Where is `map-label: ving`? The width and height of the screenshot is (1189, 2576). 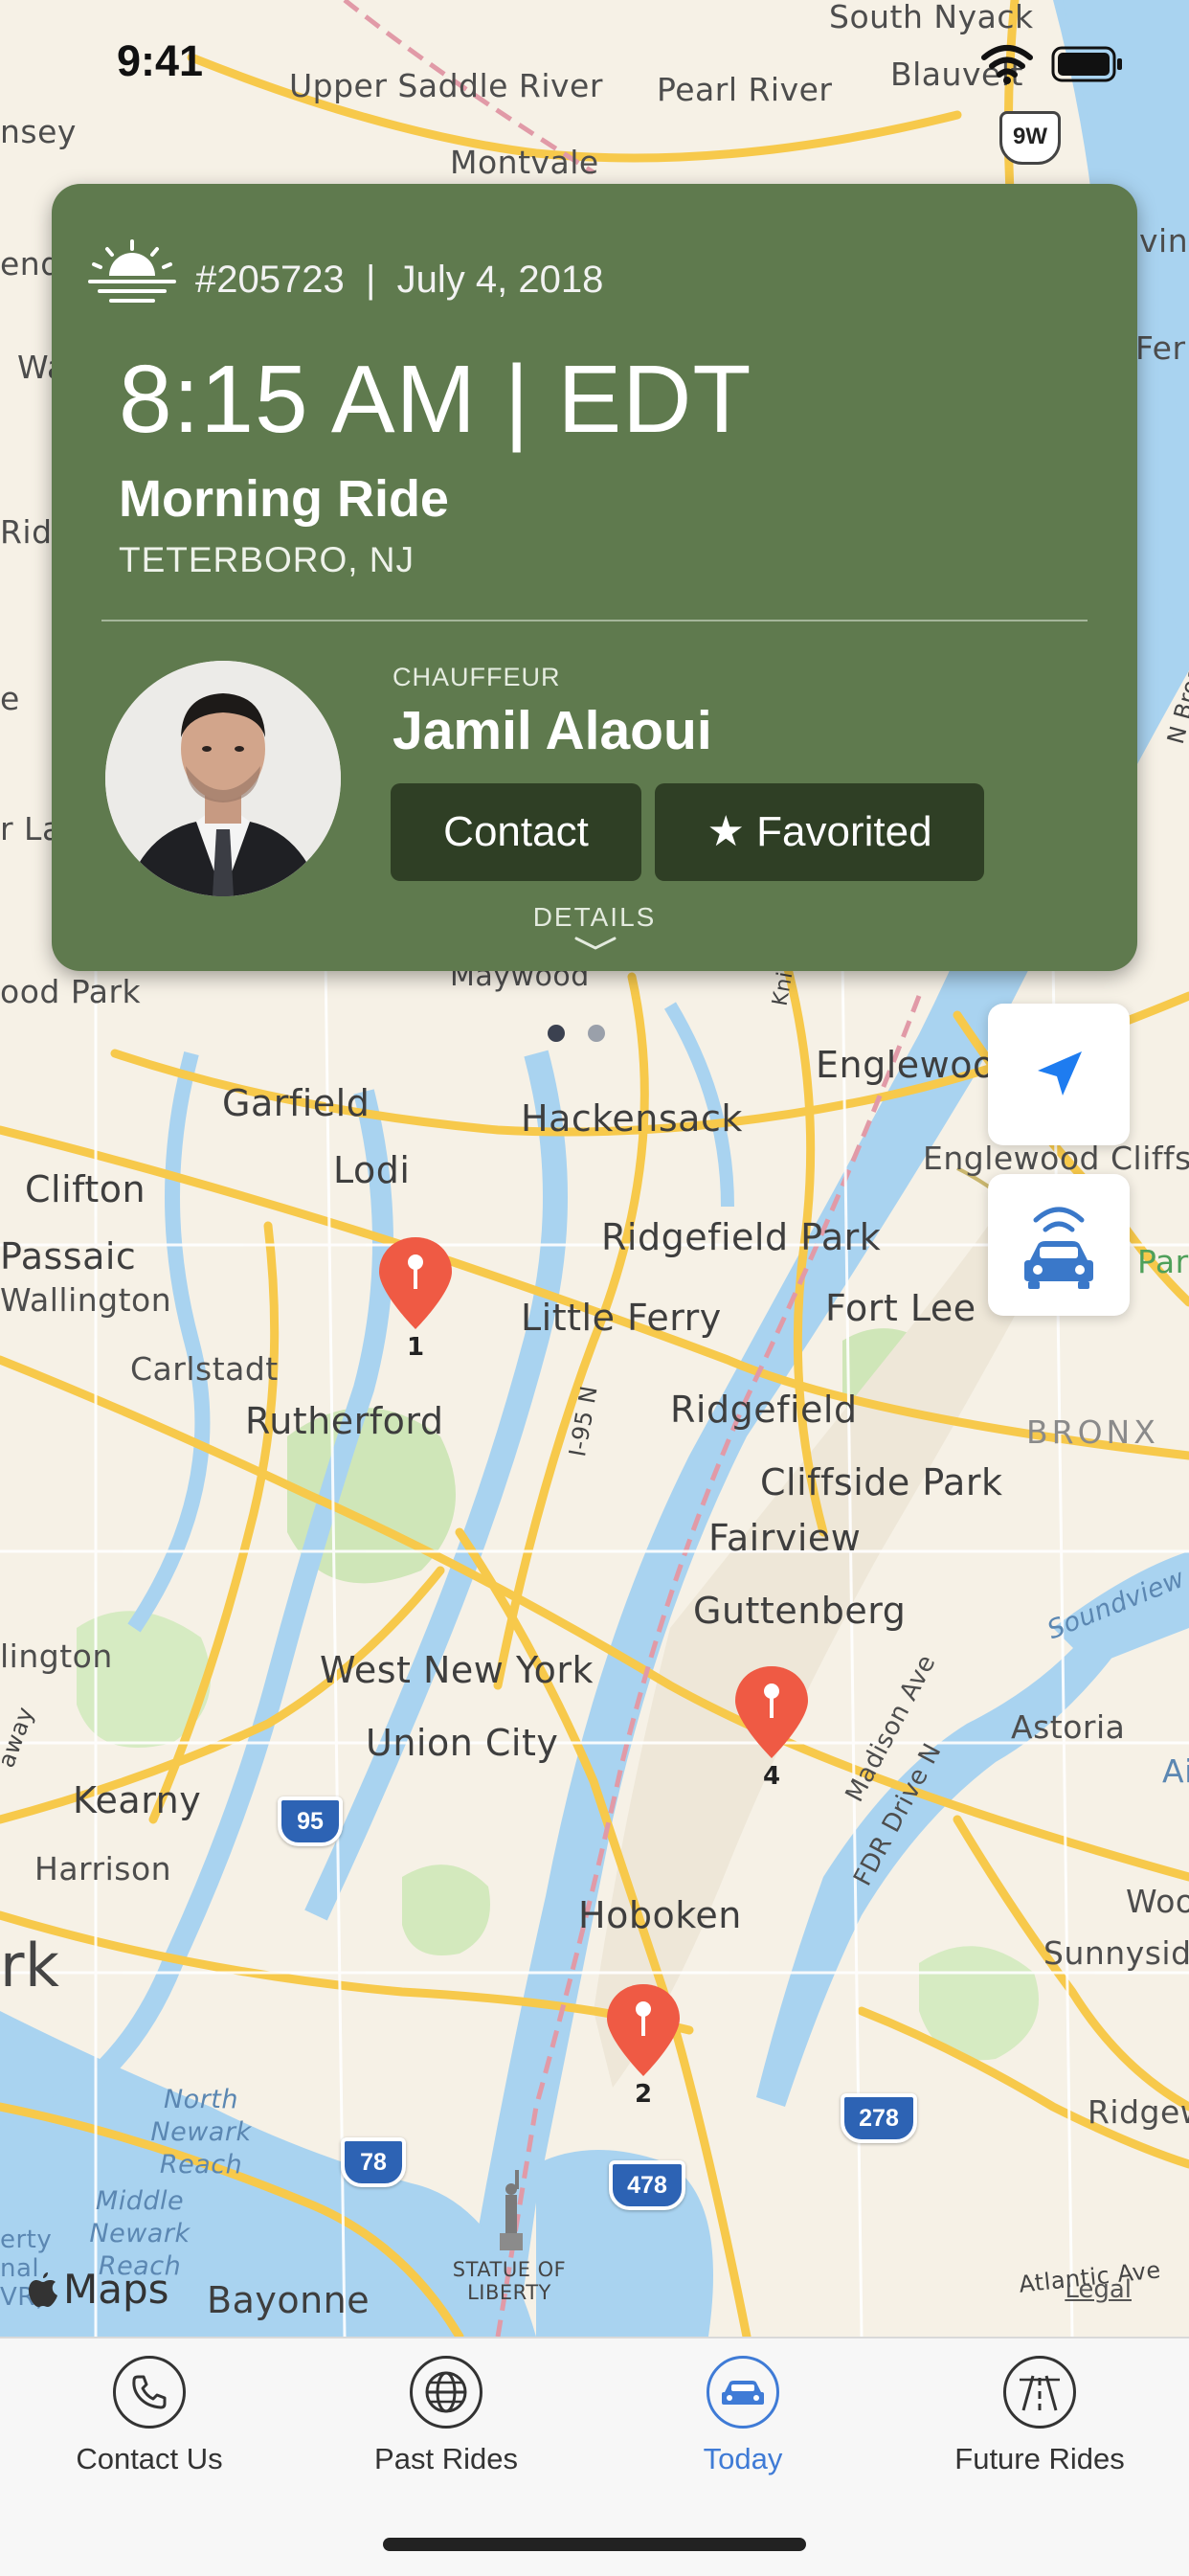 map-label: ving is located at coordinates (1164, 241).